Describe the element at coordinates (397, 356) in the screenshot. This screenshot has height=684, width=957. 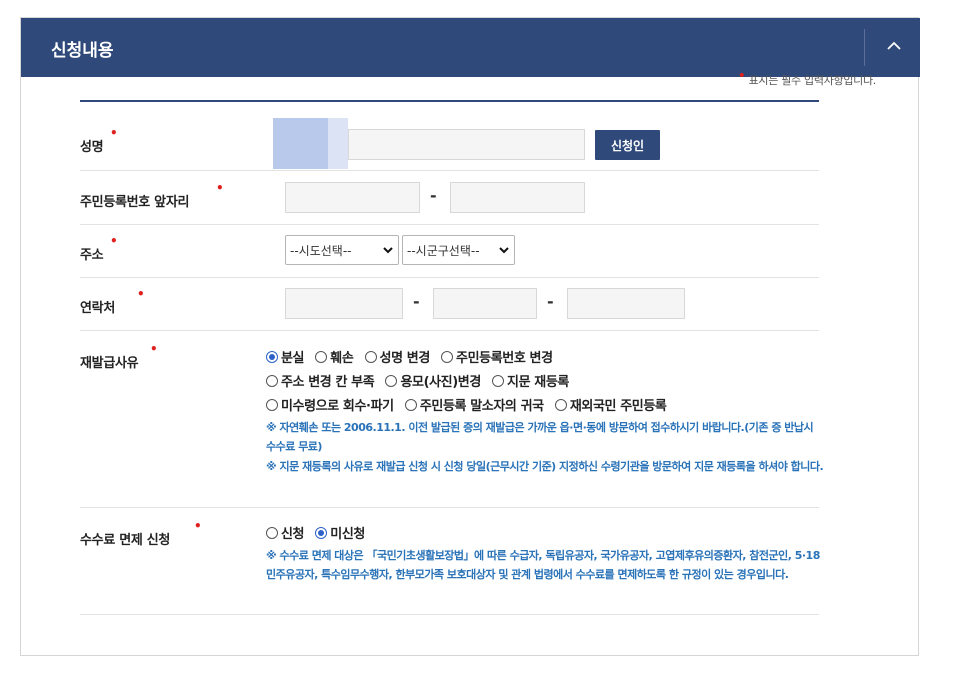
I see `radio-name-change: 성명 변경` at that location.